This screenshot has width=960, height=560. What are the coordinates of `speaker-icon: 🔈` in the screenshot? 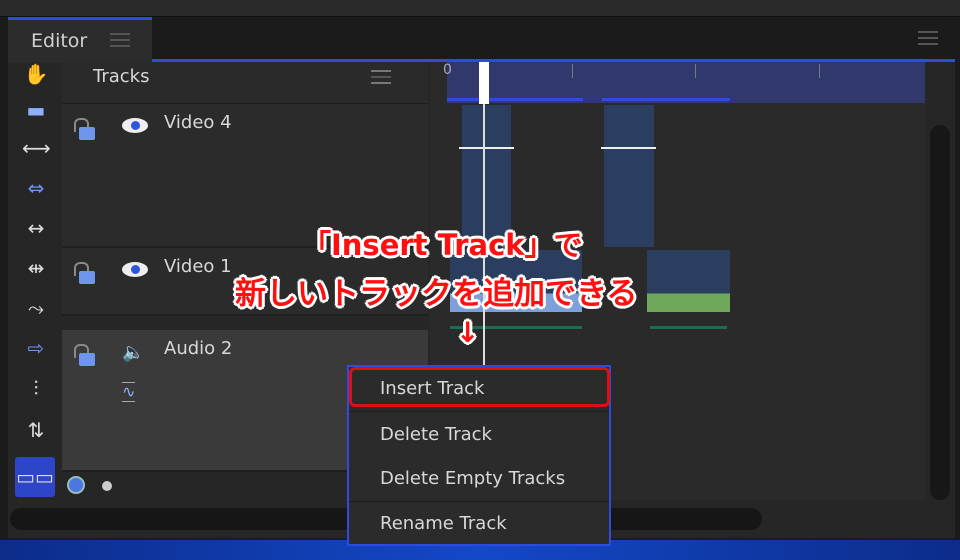 It's located at (133, 352).